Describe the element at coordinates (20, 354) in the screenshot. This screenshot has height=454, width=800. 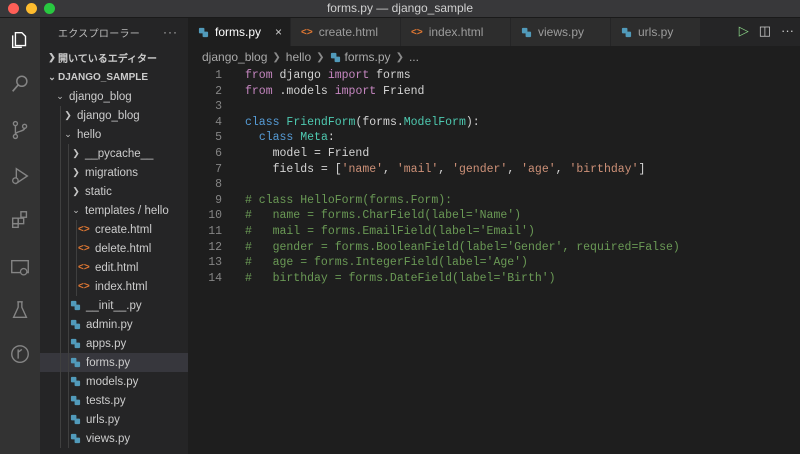
I see `git-graph-icon` at that location.